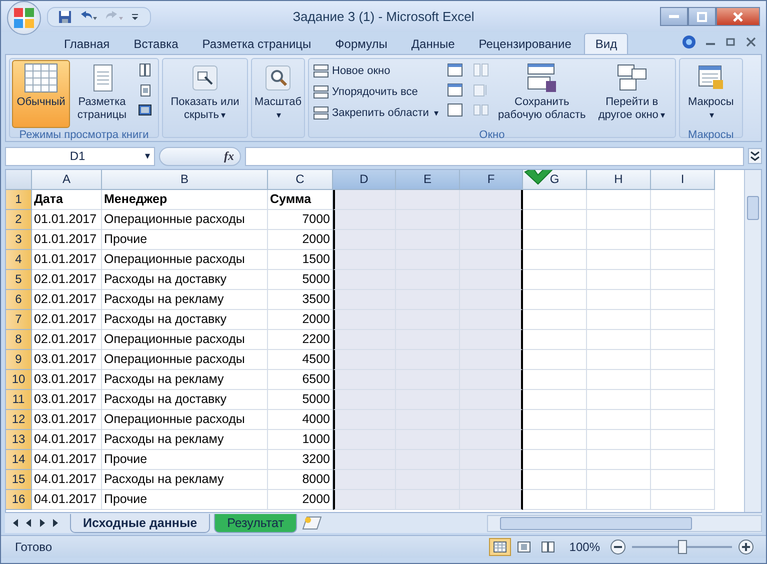  What do you see at coordinates (584, 547) in the screenshot?
I see `zoom-level: 100%` at bounding box center [584, 547].